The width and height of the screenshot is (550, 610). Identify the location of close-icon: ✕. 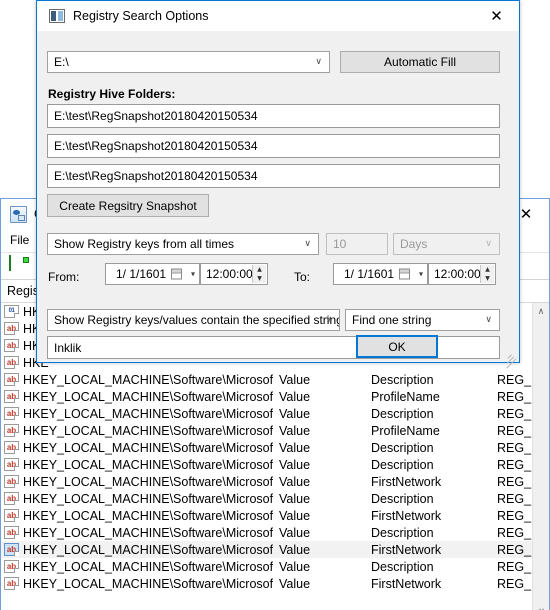
(496, 16).